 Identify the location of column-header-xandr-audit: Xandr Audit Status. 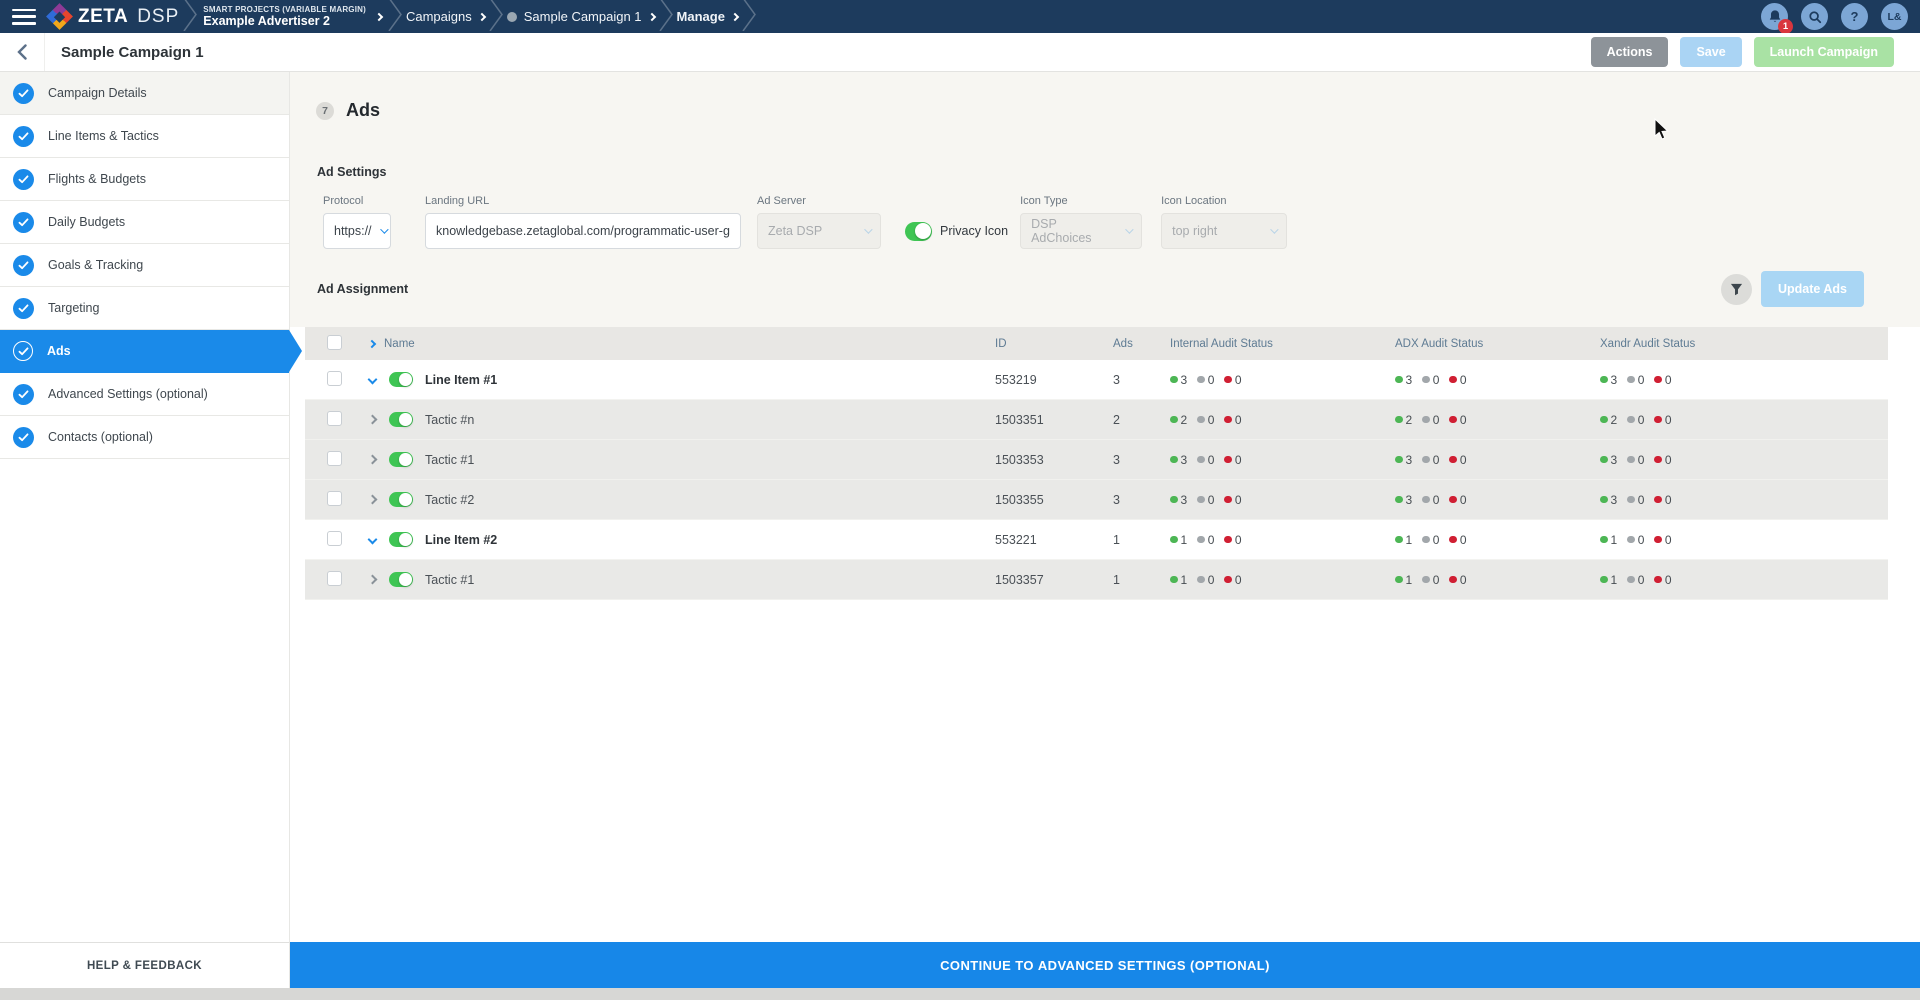
(1744, 344).